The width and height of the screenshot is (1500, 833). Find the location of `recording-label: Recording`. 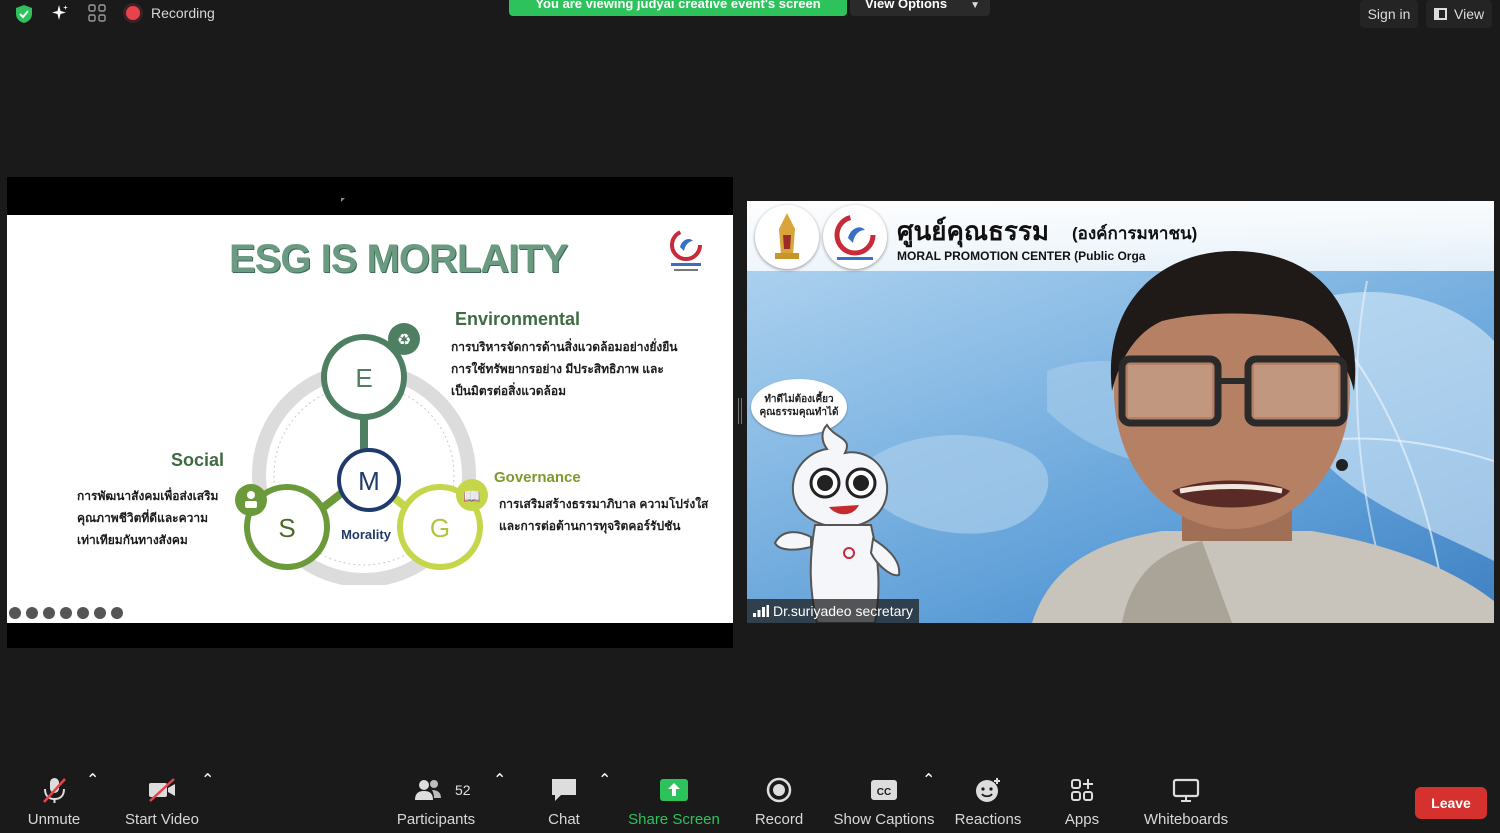

recording-label: Recording is located at coordinates (183, 13).